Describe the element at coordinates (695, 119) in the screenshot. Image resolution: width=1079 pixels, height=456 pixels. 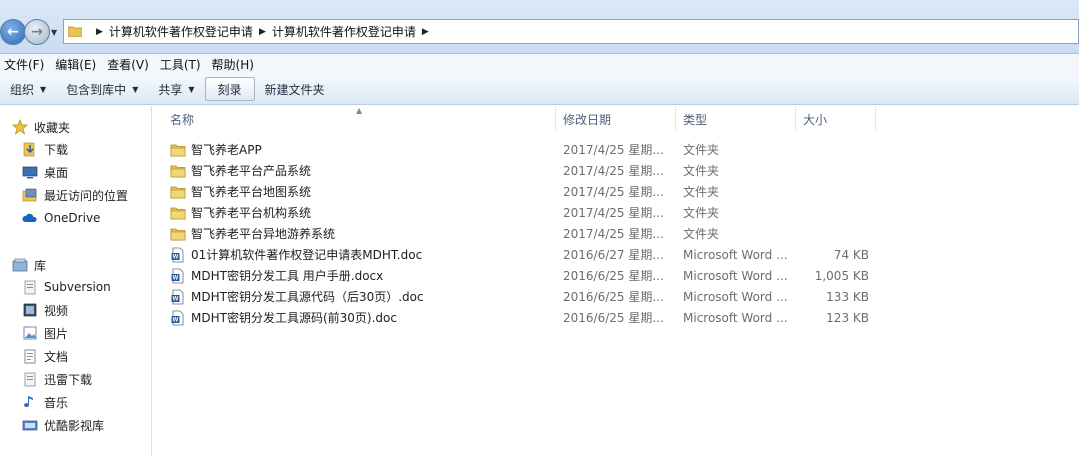
I see `column-label: 类型` at that location.